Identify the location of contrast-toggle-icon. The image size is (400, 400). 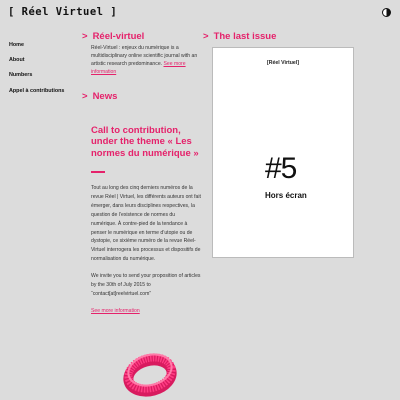
(386, 12).